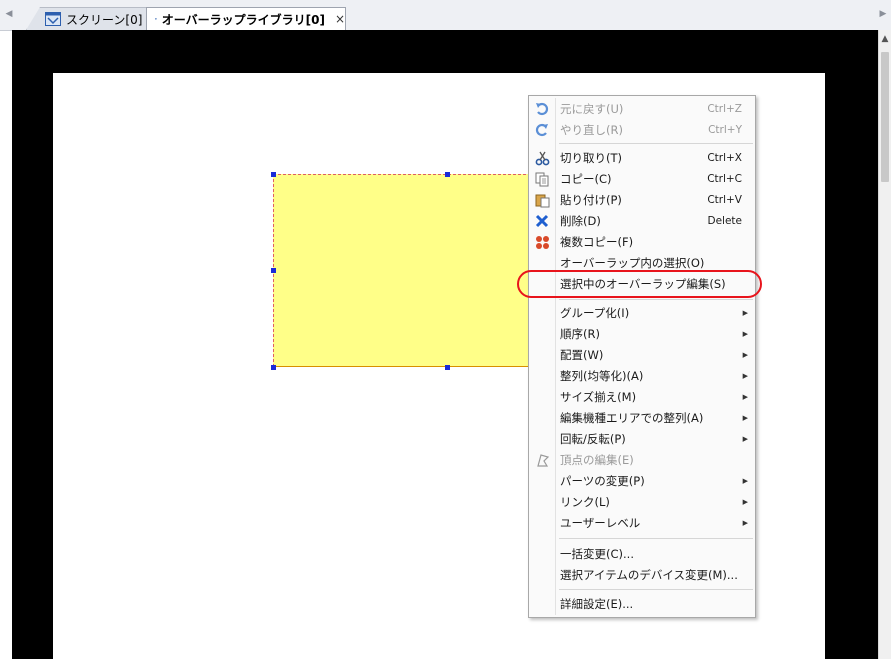 This screenshot has width=891, height=659. I want to click on menu-item-align-model-area: 編集機種エリアでの整列(A) ▶, so click(642, 418).